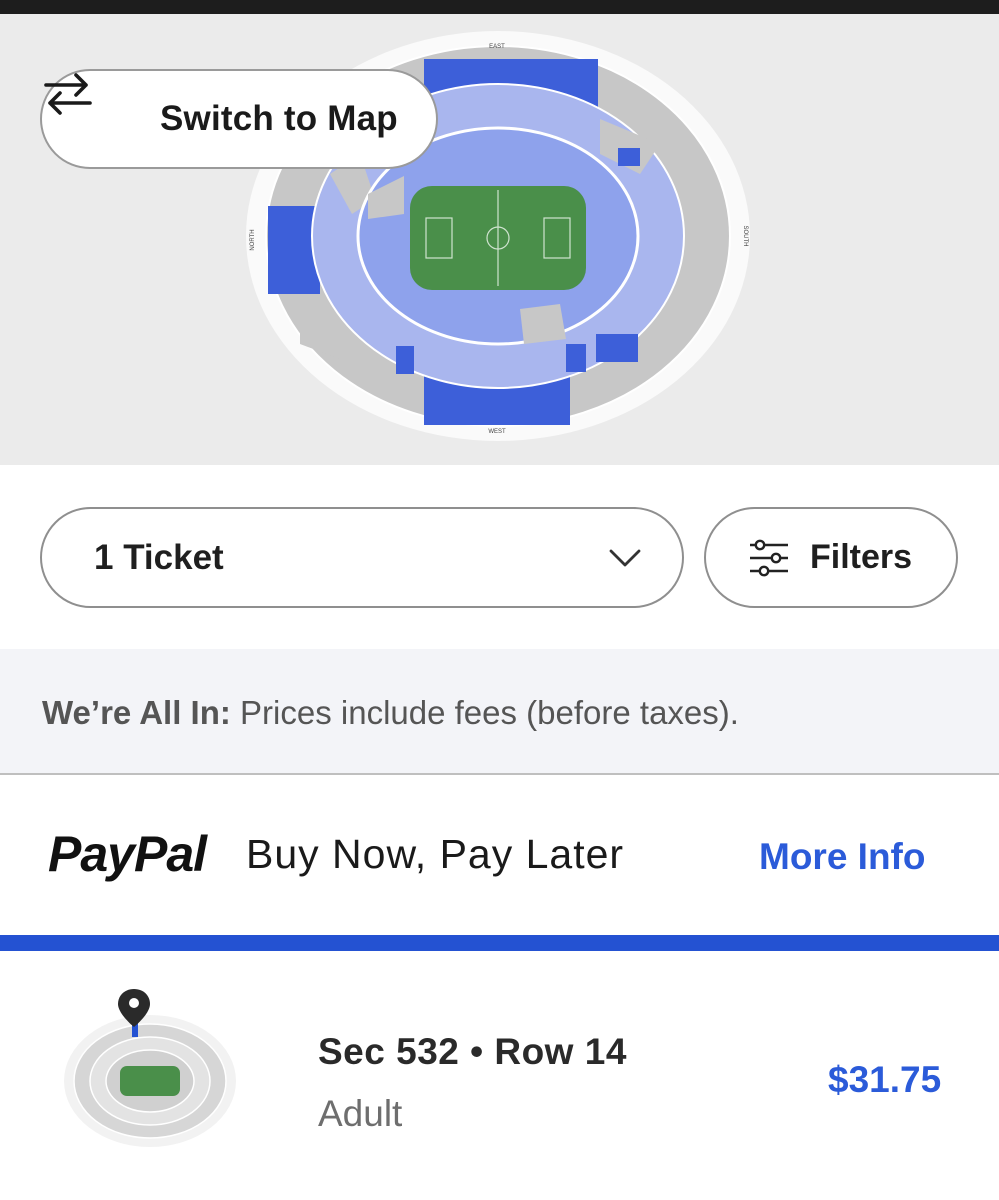 This screenshot has width=999, height=1200. I want to click on compass-north-label: NORTH, so click(253, 239).